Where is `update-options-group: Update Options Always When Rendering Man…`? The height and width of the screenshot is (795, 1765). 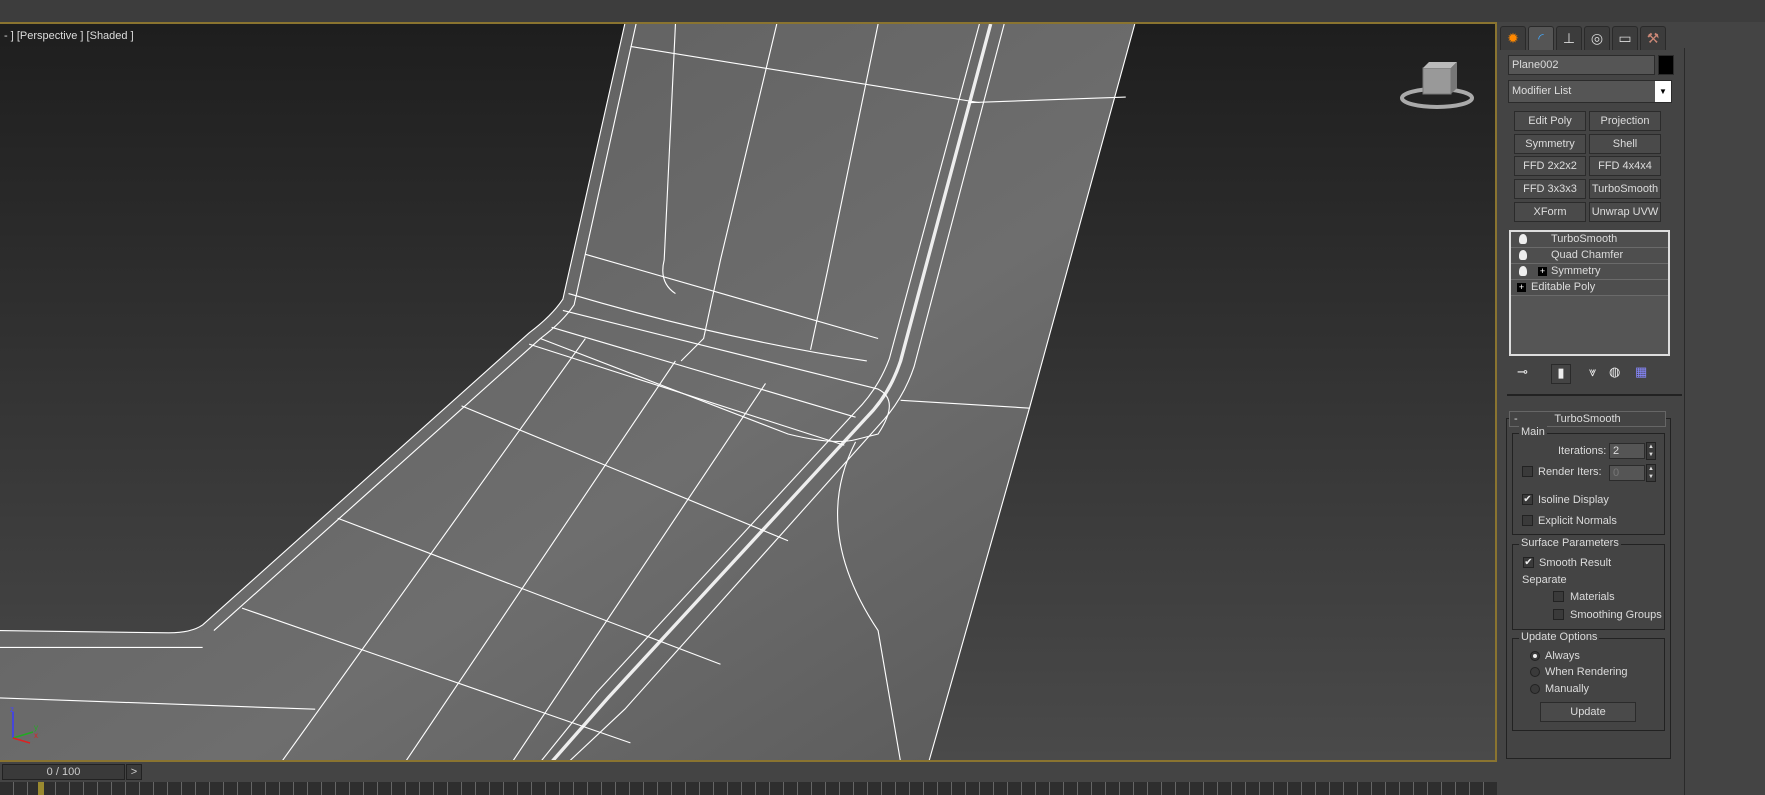
update-options-group: Update Options Always When Rendering Man… is located at coordinates (1588, 681).